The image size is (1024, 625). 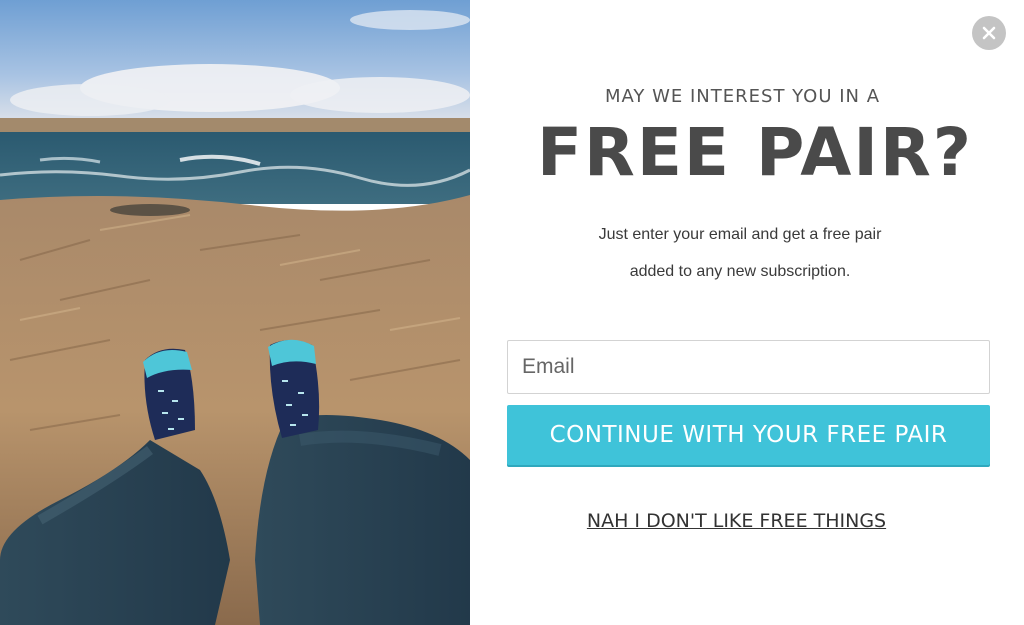 I want to click on continue-free-pair-button: CONTINUE WITH YOUR FREE PAIR, so click(x=748, y=435).